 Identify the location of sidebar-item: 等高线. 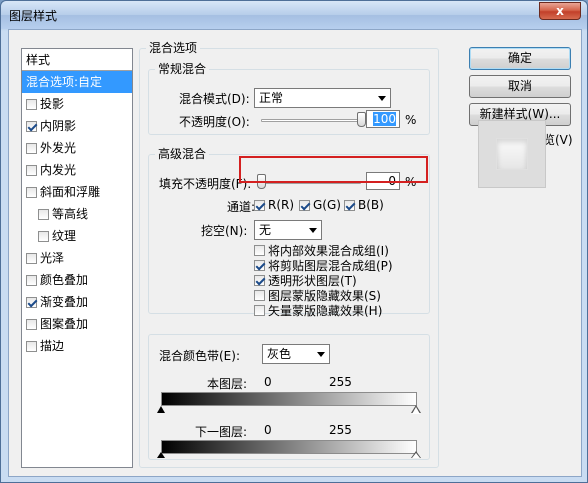
(77, 214).